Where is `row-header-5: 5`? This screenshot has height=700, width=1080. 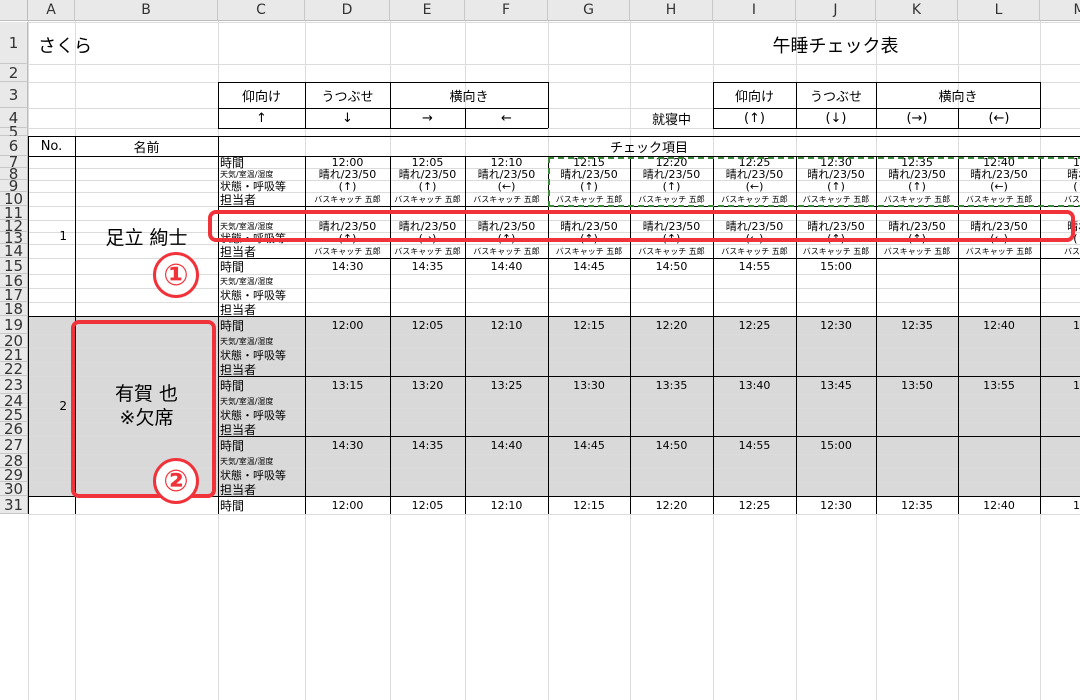
row-header-5: 5 is located at coordinates (14, 132).